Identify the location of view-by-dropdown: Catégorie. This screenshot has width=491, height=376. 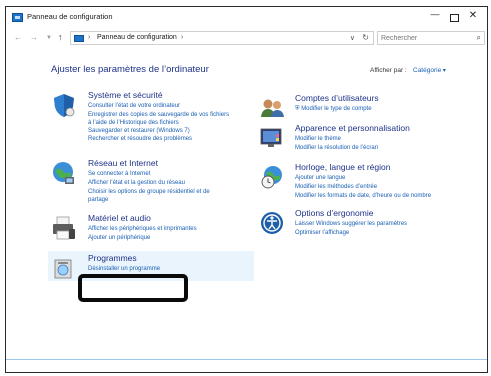
(429, 70).